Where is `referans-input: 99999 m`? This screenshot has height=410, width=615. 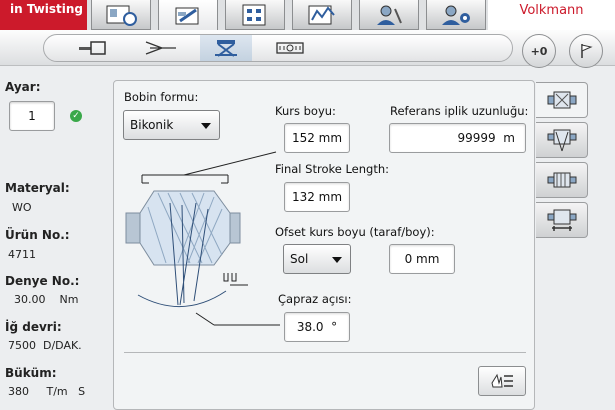 referans-input: 99999 m is located at coordinates (457, 138).